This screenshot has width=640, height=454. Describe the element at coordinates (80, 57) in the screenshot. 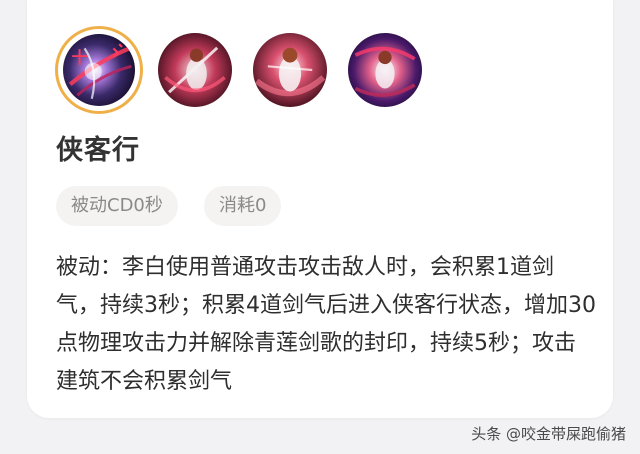

I see `passive-seal-glyph: 十` at that location.